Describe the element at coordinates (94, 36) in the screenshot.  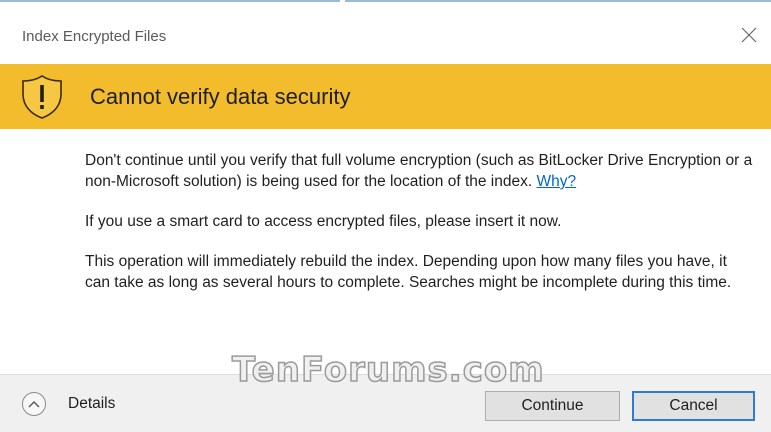
I see `window-title: Index Encrypted Files` at that location.